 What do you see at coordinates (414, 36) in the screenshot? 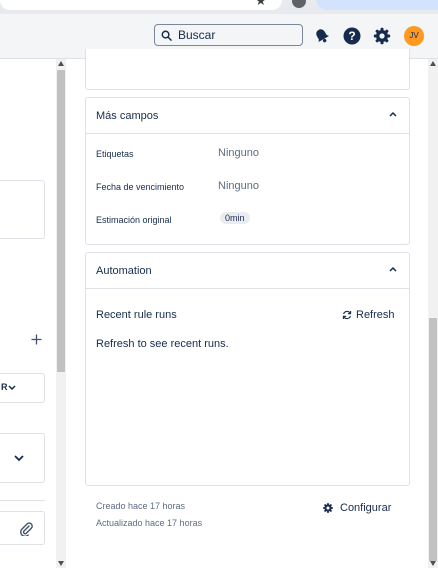
I see `user-avatar: JV` at bounding box center [414, 36].